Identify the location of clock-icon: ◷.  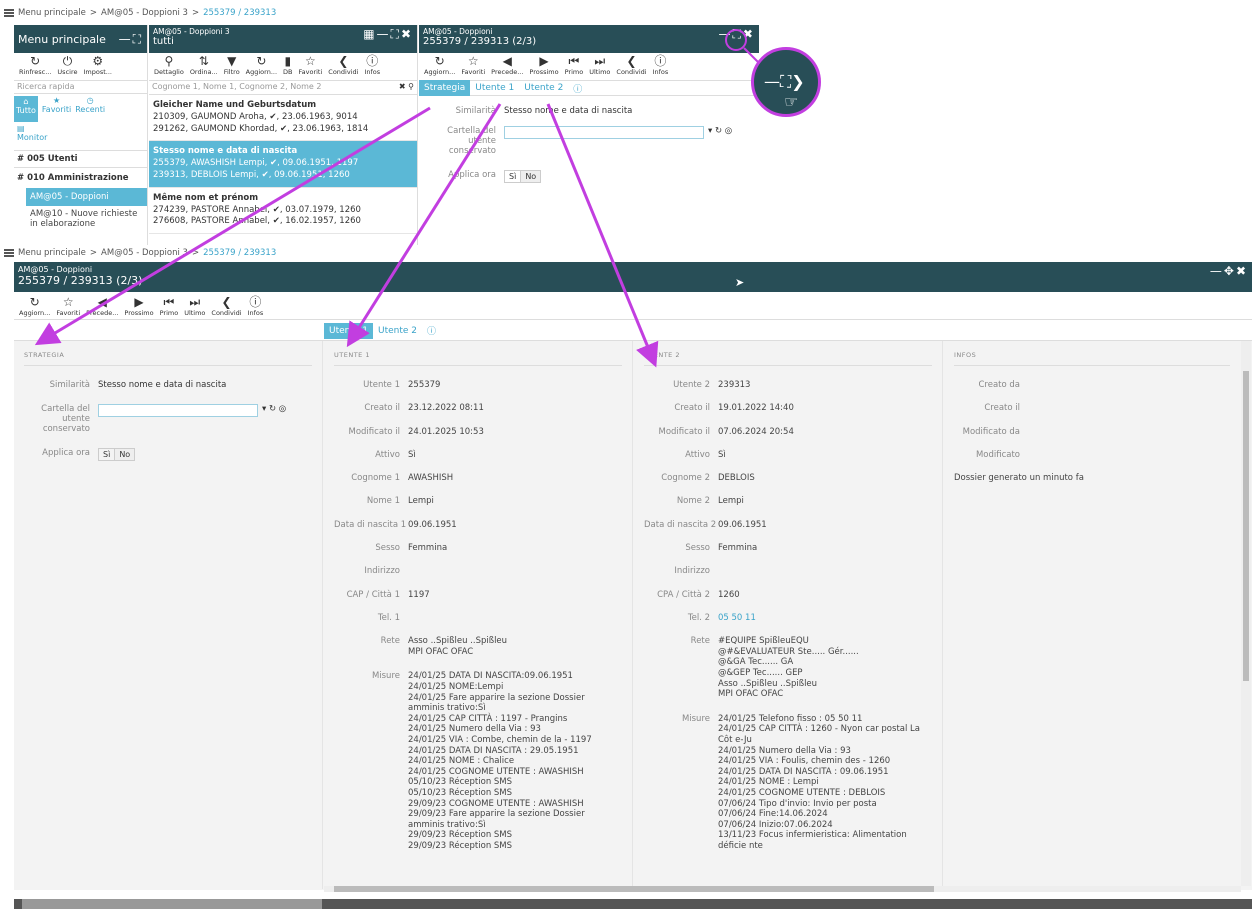
(90, 100).